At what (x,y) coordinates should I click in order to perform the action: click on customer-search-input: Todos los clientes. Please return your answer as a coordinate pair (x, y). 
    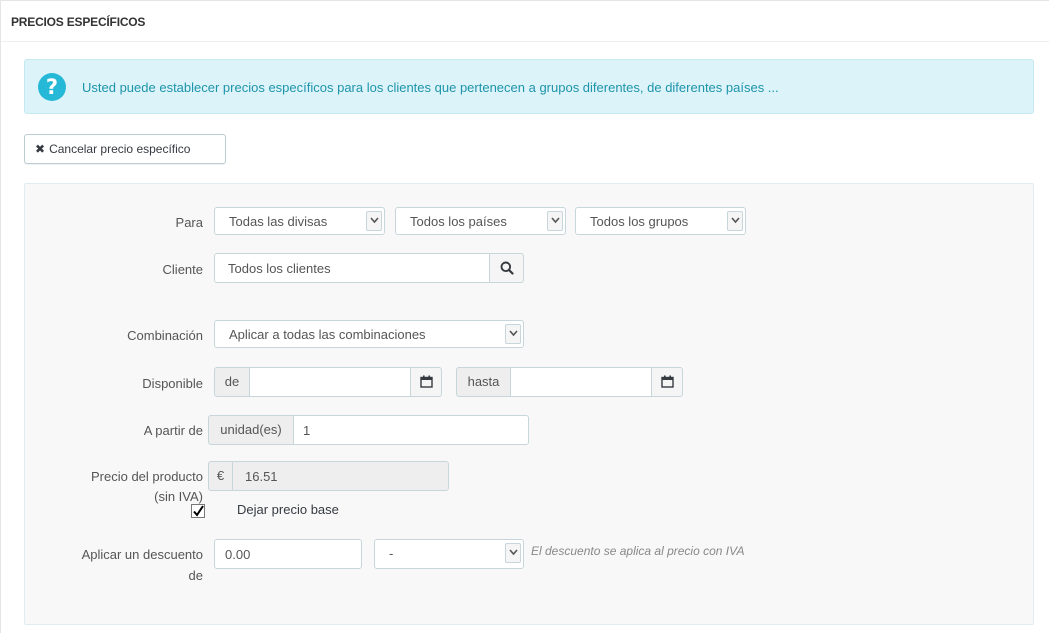
    Looking at the image, I should click on (352, 268).